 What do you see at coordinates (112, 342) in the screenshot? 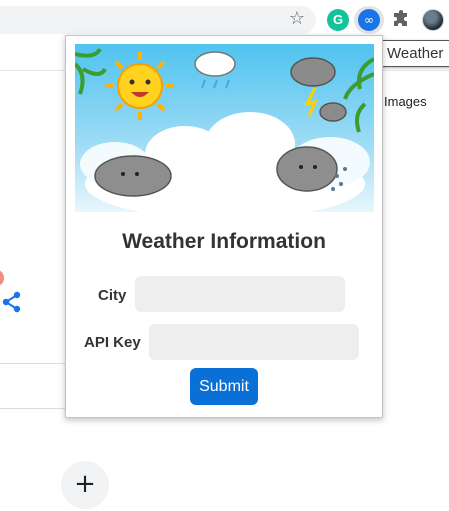
I see `api-key-label: API Key` at bounding box center [112, 342].